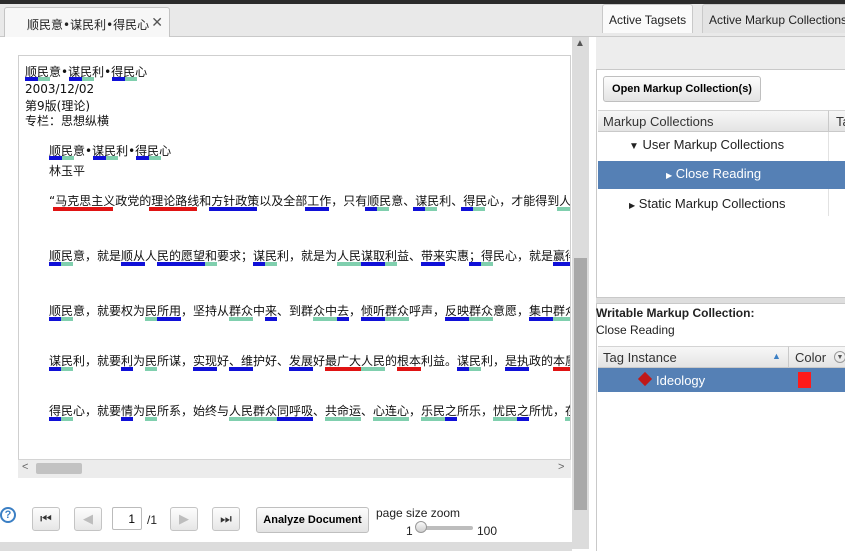 The height and width of the screenshot is (551, 845). What do you see at coordinates (312, 520) in the screenshot?
I see `analyze-document-button: Analyze Document` at bounding box center [312, 520].